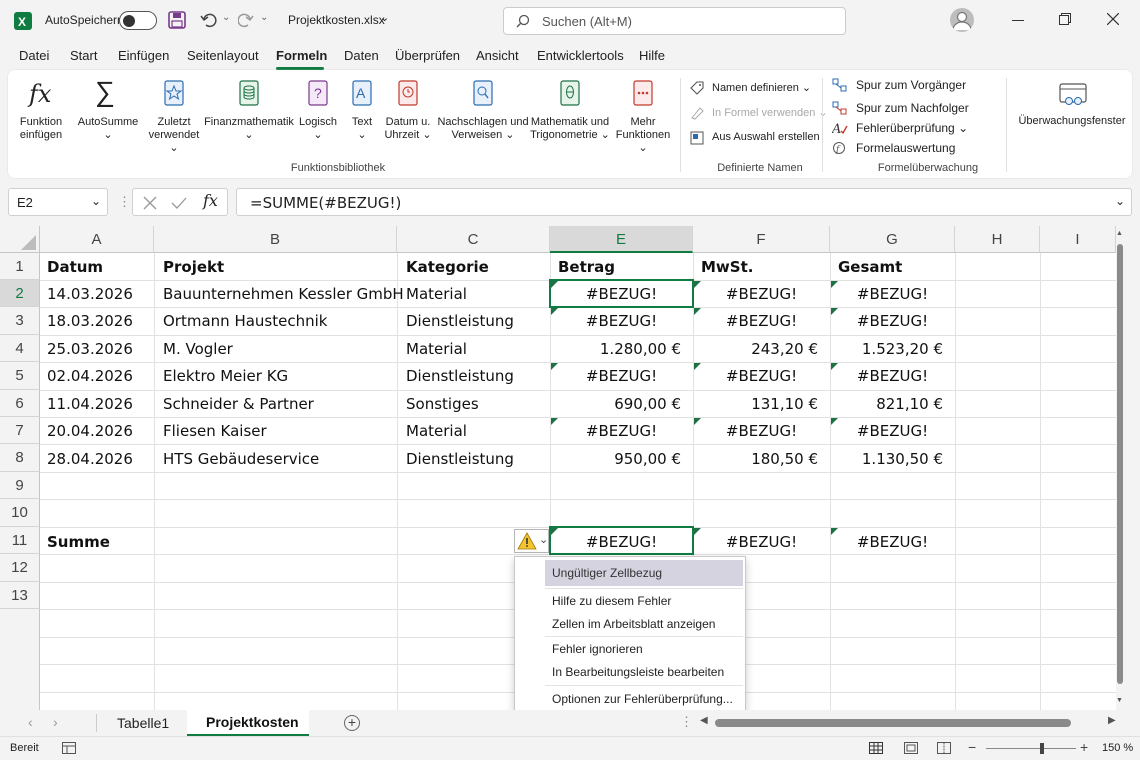 The width and height of the screenshot is (1140, 760). Describe the element at coordinates (630, 601) in the screenshot. I see `menu-item-help-on-error: Hilfe zu diesem Fehler` at that location.